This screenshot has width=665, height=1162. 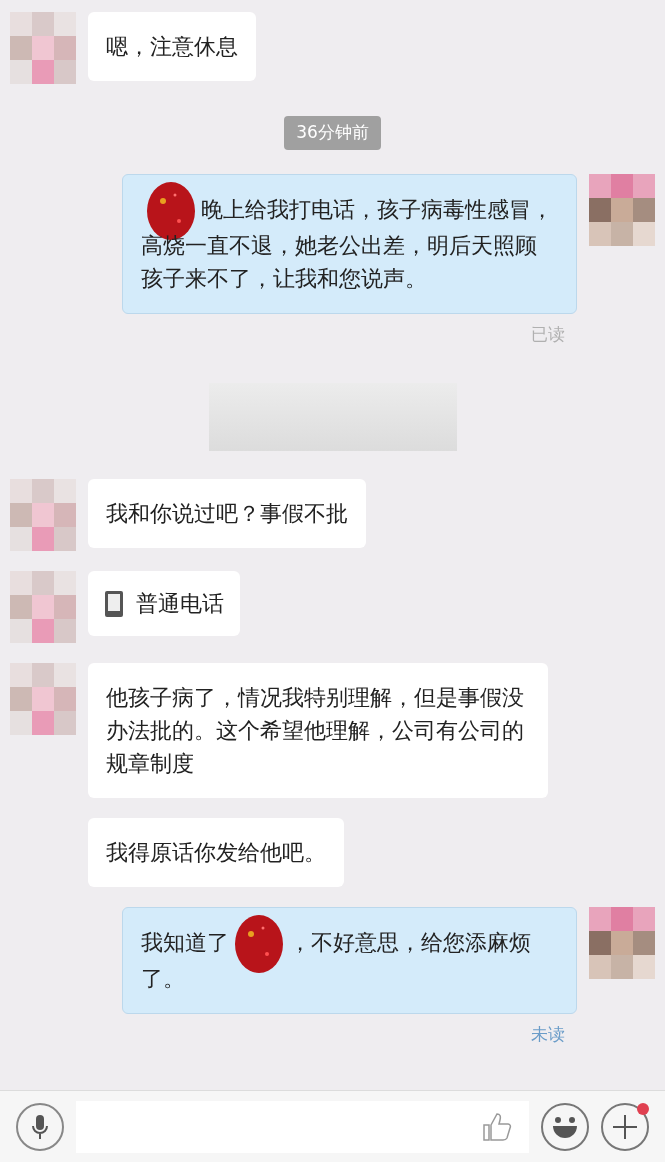 I want to click on call-label: 普通电话, so click(x=180, y=604).